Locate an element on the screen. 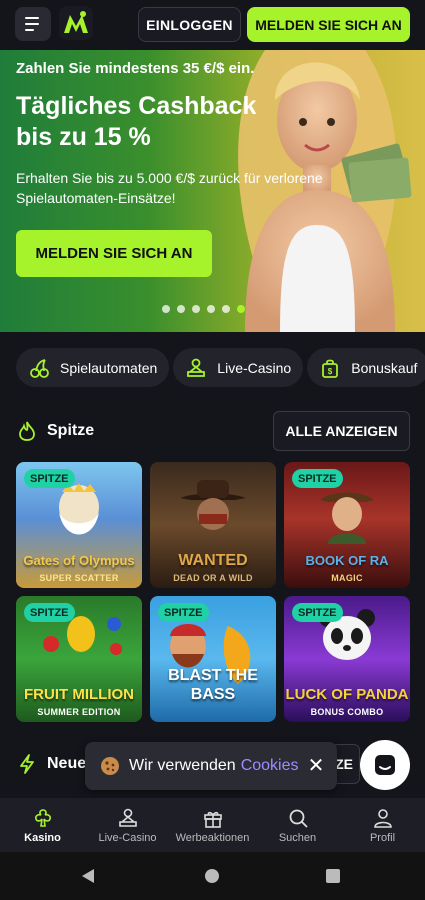 The width and height of the screenshot is (425, 900). zeus-art is located at coordinates (79, 509).